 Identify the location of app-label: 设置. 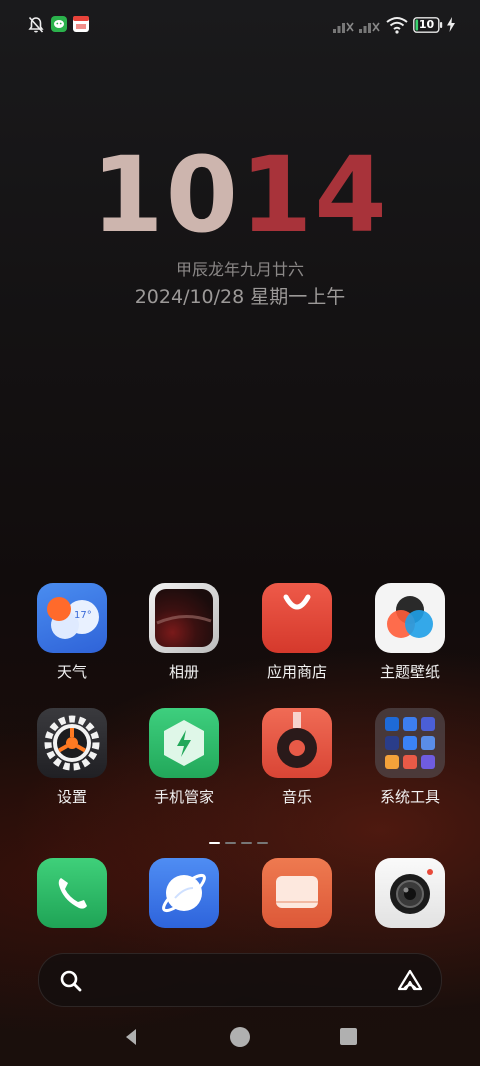
(71, 797).